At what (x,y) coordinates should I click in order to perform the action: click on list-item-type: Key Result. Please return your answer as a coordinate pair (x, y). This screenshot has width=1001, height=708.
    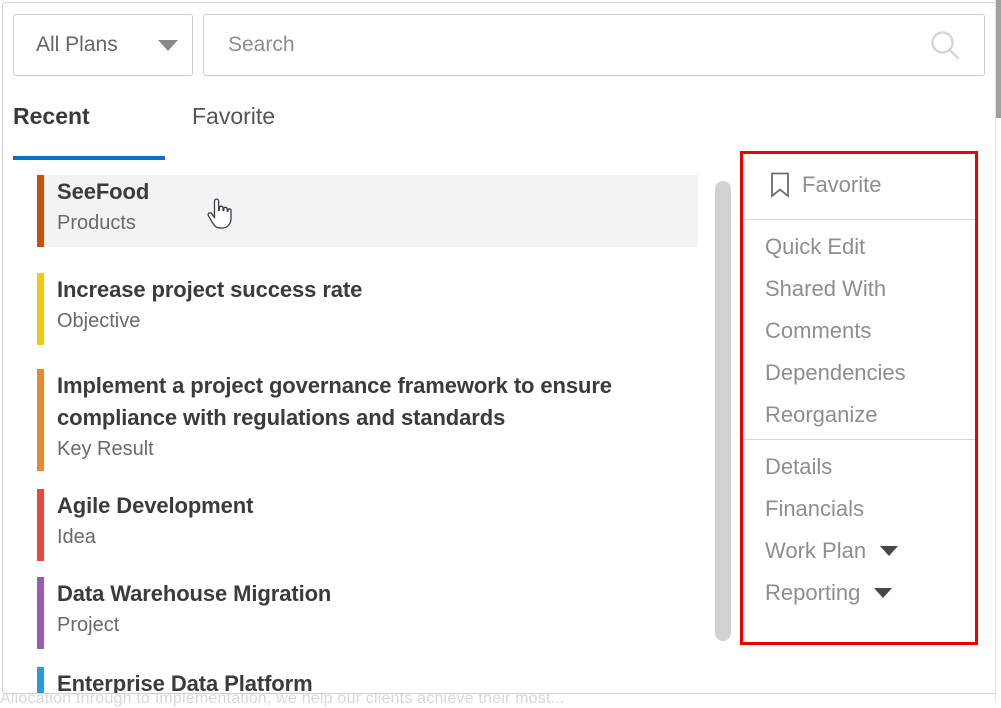
    Looking at the image, I should click on (105, 449).